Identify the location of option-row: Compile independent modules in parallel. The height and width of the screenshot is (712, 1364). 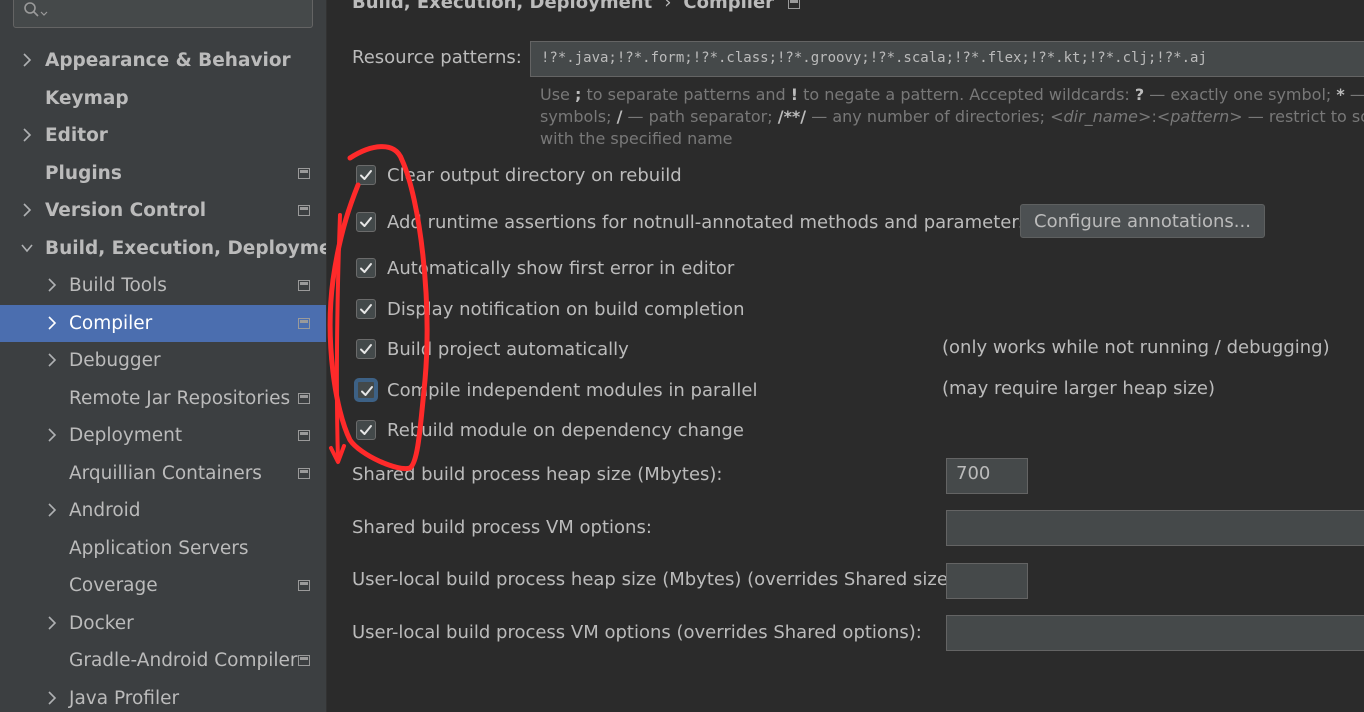
(557, 390).